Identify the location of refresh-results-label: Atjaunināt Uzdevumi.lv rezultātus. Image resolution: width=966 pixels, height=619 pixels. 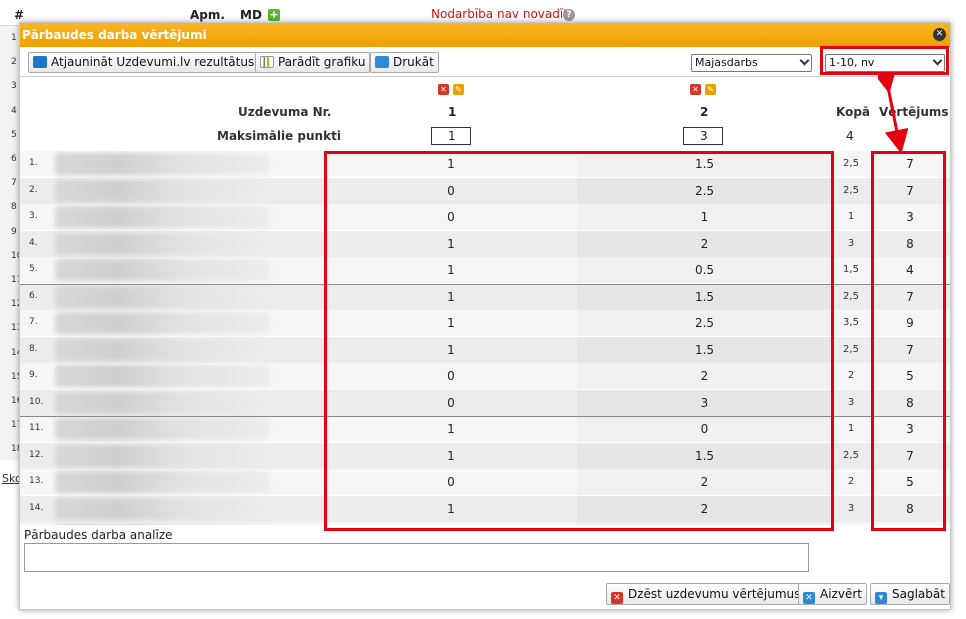
(153, 62).